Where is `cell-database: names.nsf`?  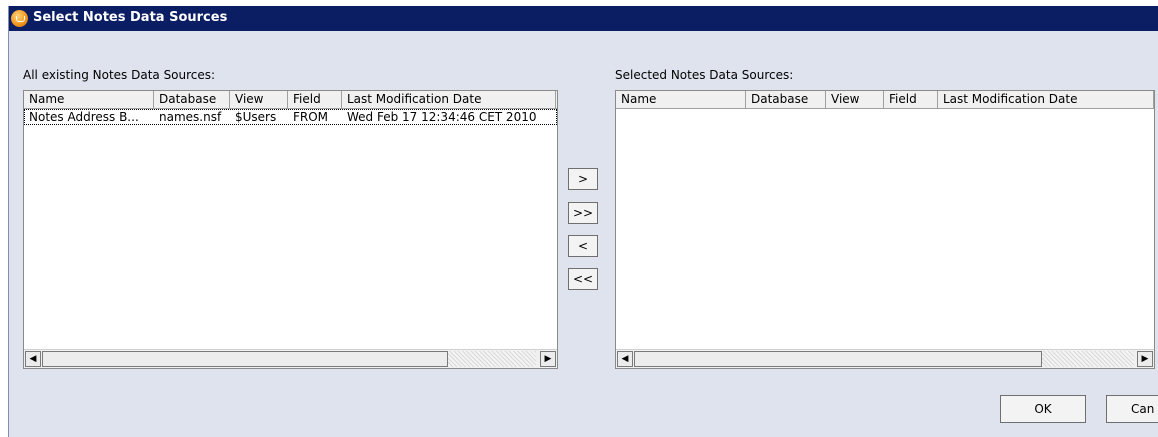 cell-database: names.nsf is located at coordinates (190, 117).